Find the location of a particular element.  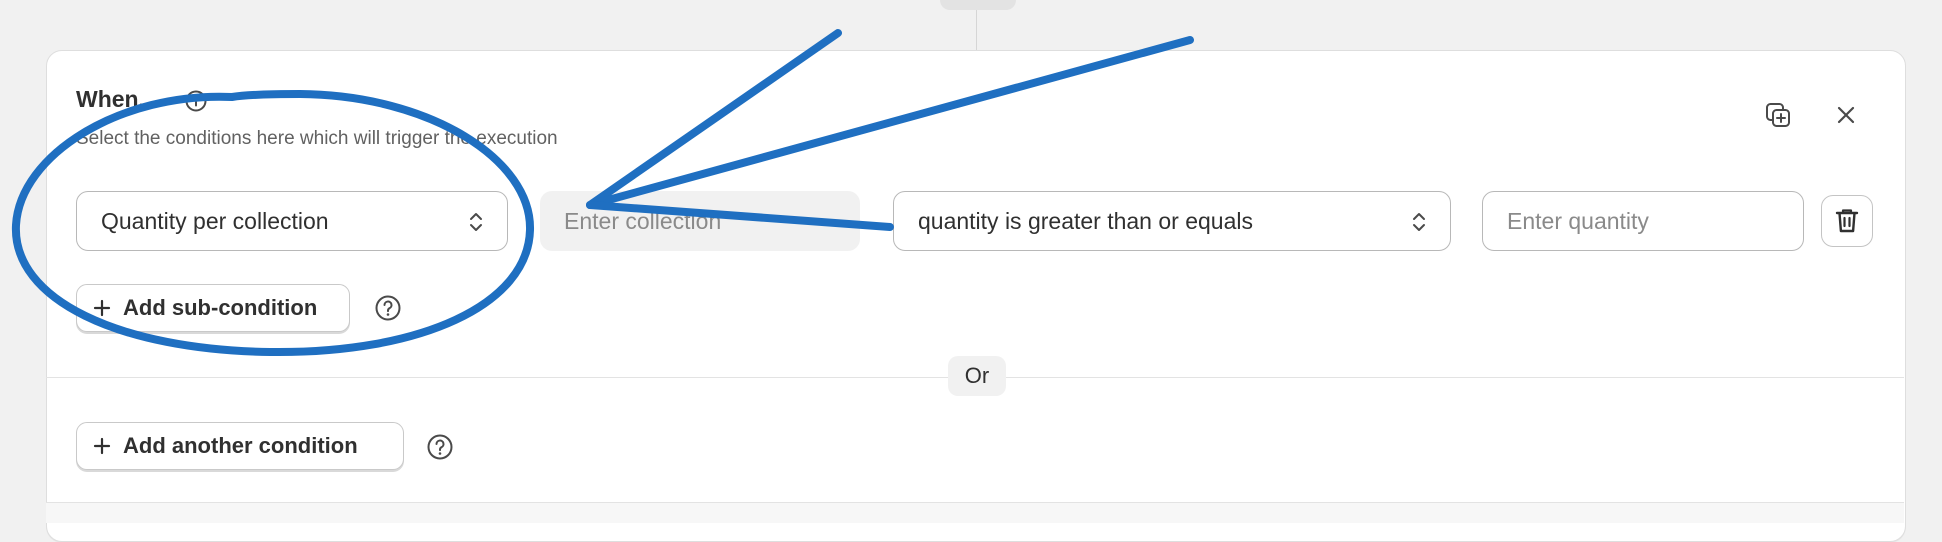

flow-connector-line is located at coordinates (976, 30).